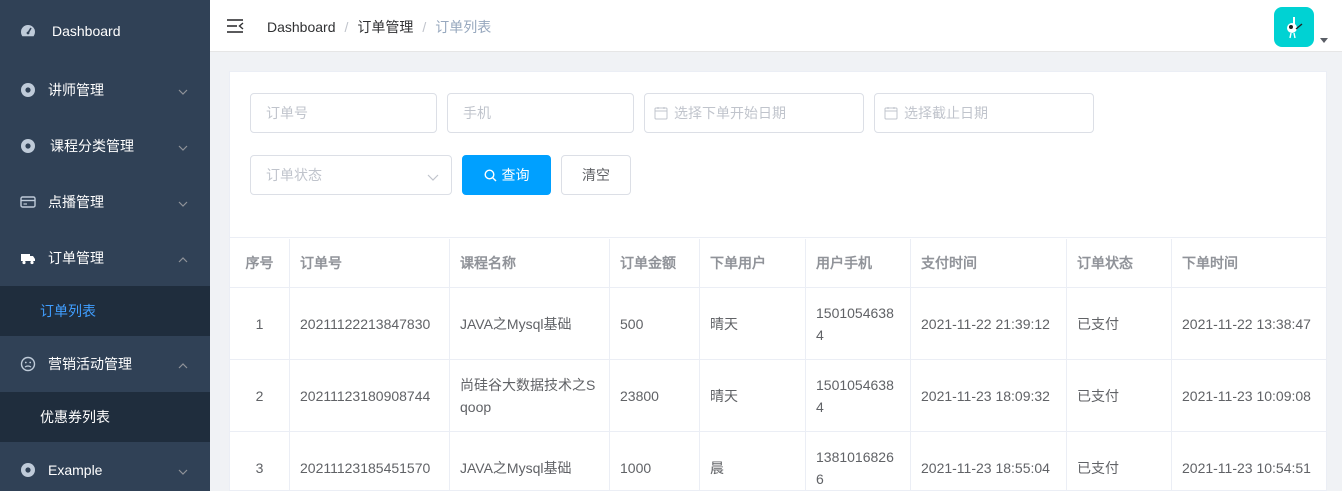 This screenshot has width=1342, height=491. What do you see at coordinates (301, 27) in the screenshot?
I see `breadcrumb-dashboard: Dashboard` at bounding box center [301, 27].